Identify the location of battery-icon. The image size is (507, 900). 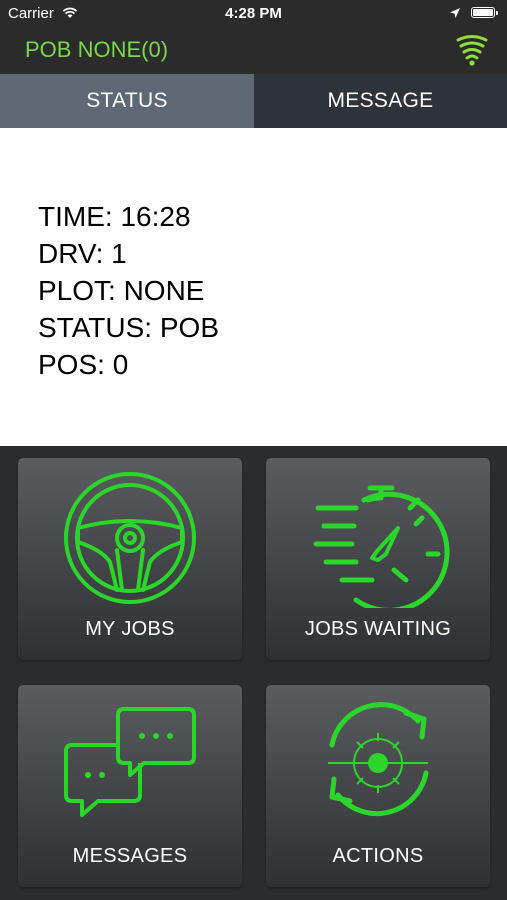
(483, 12).